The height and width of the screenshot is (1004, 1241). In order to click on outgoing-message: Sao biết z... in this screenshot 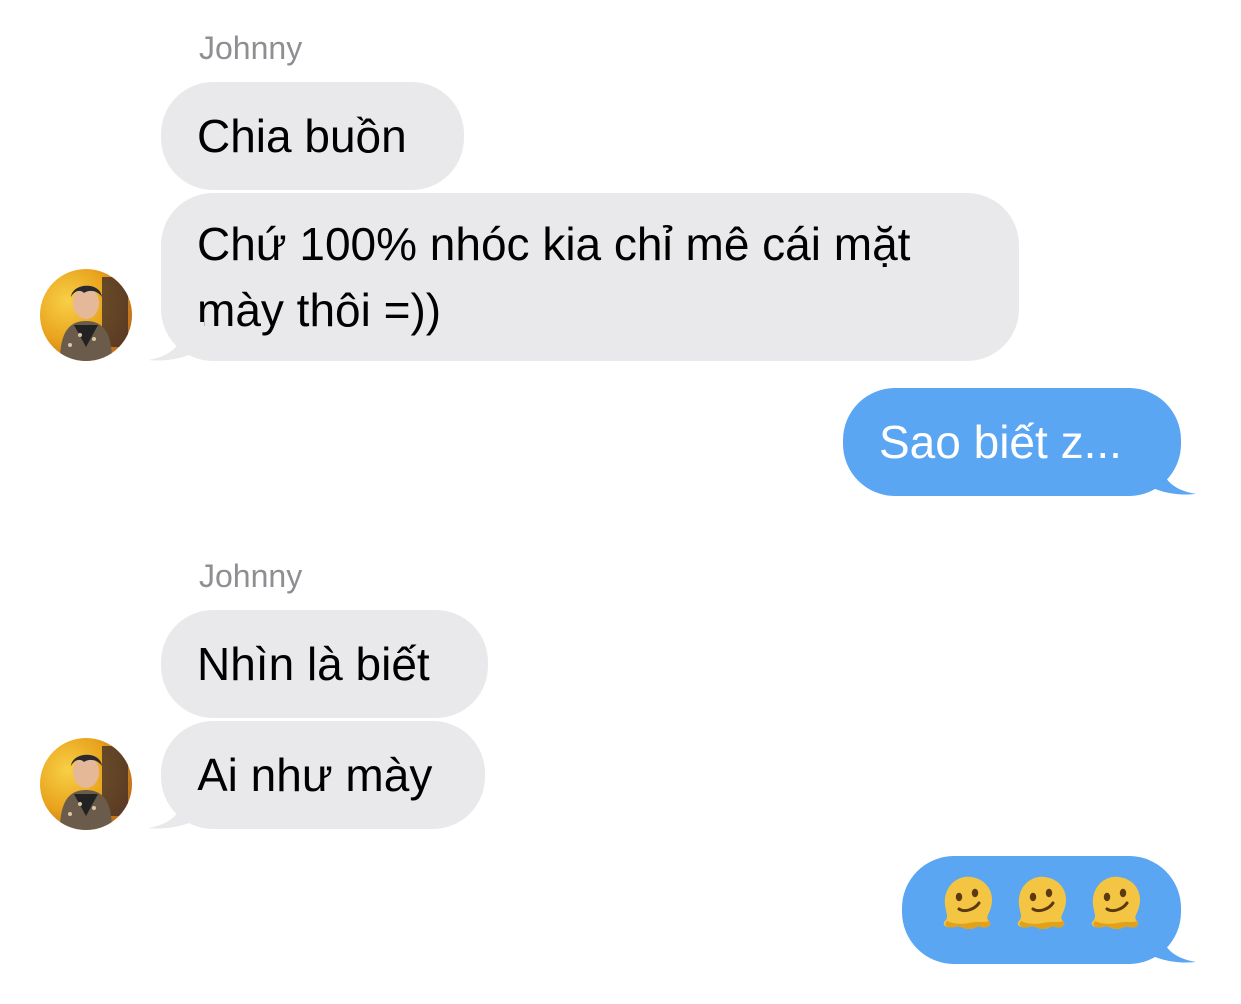, I will do `click(1012, 442)`.